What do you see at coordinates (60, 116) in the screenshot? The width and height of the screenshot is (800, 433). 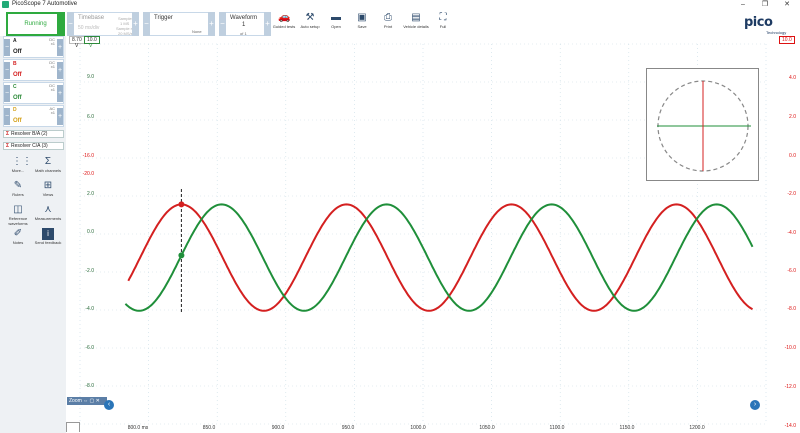 I see `channel-d-range-up: +` at bounding box center [60, 116].